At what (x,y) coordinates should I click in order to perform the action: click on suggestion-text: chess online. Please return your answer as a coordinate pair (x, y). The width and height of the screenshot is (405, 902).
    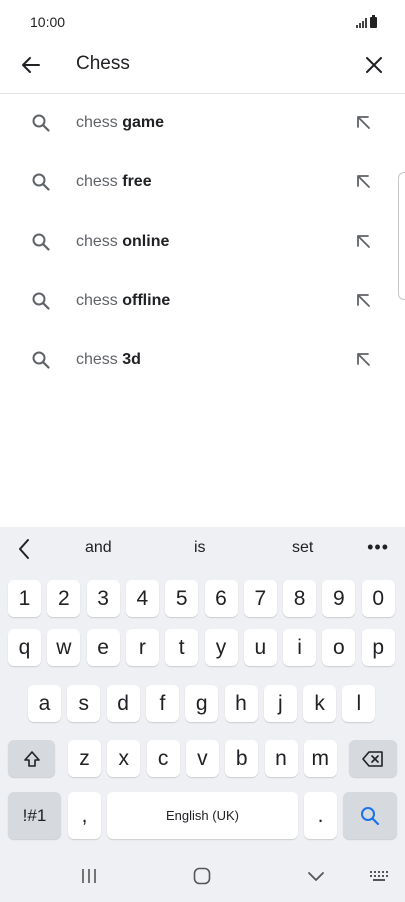
    Looking at the image, I should click on (122, 242).